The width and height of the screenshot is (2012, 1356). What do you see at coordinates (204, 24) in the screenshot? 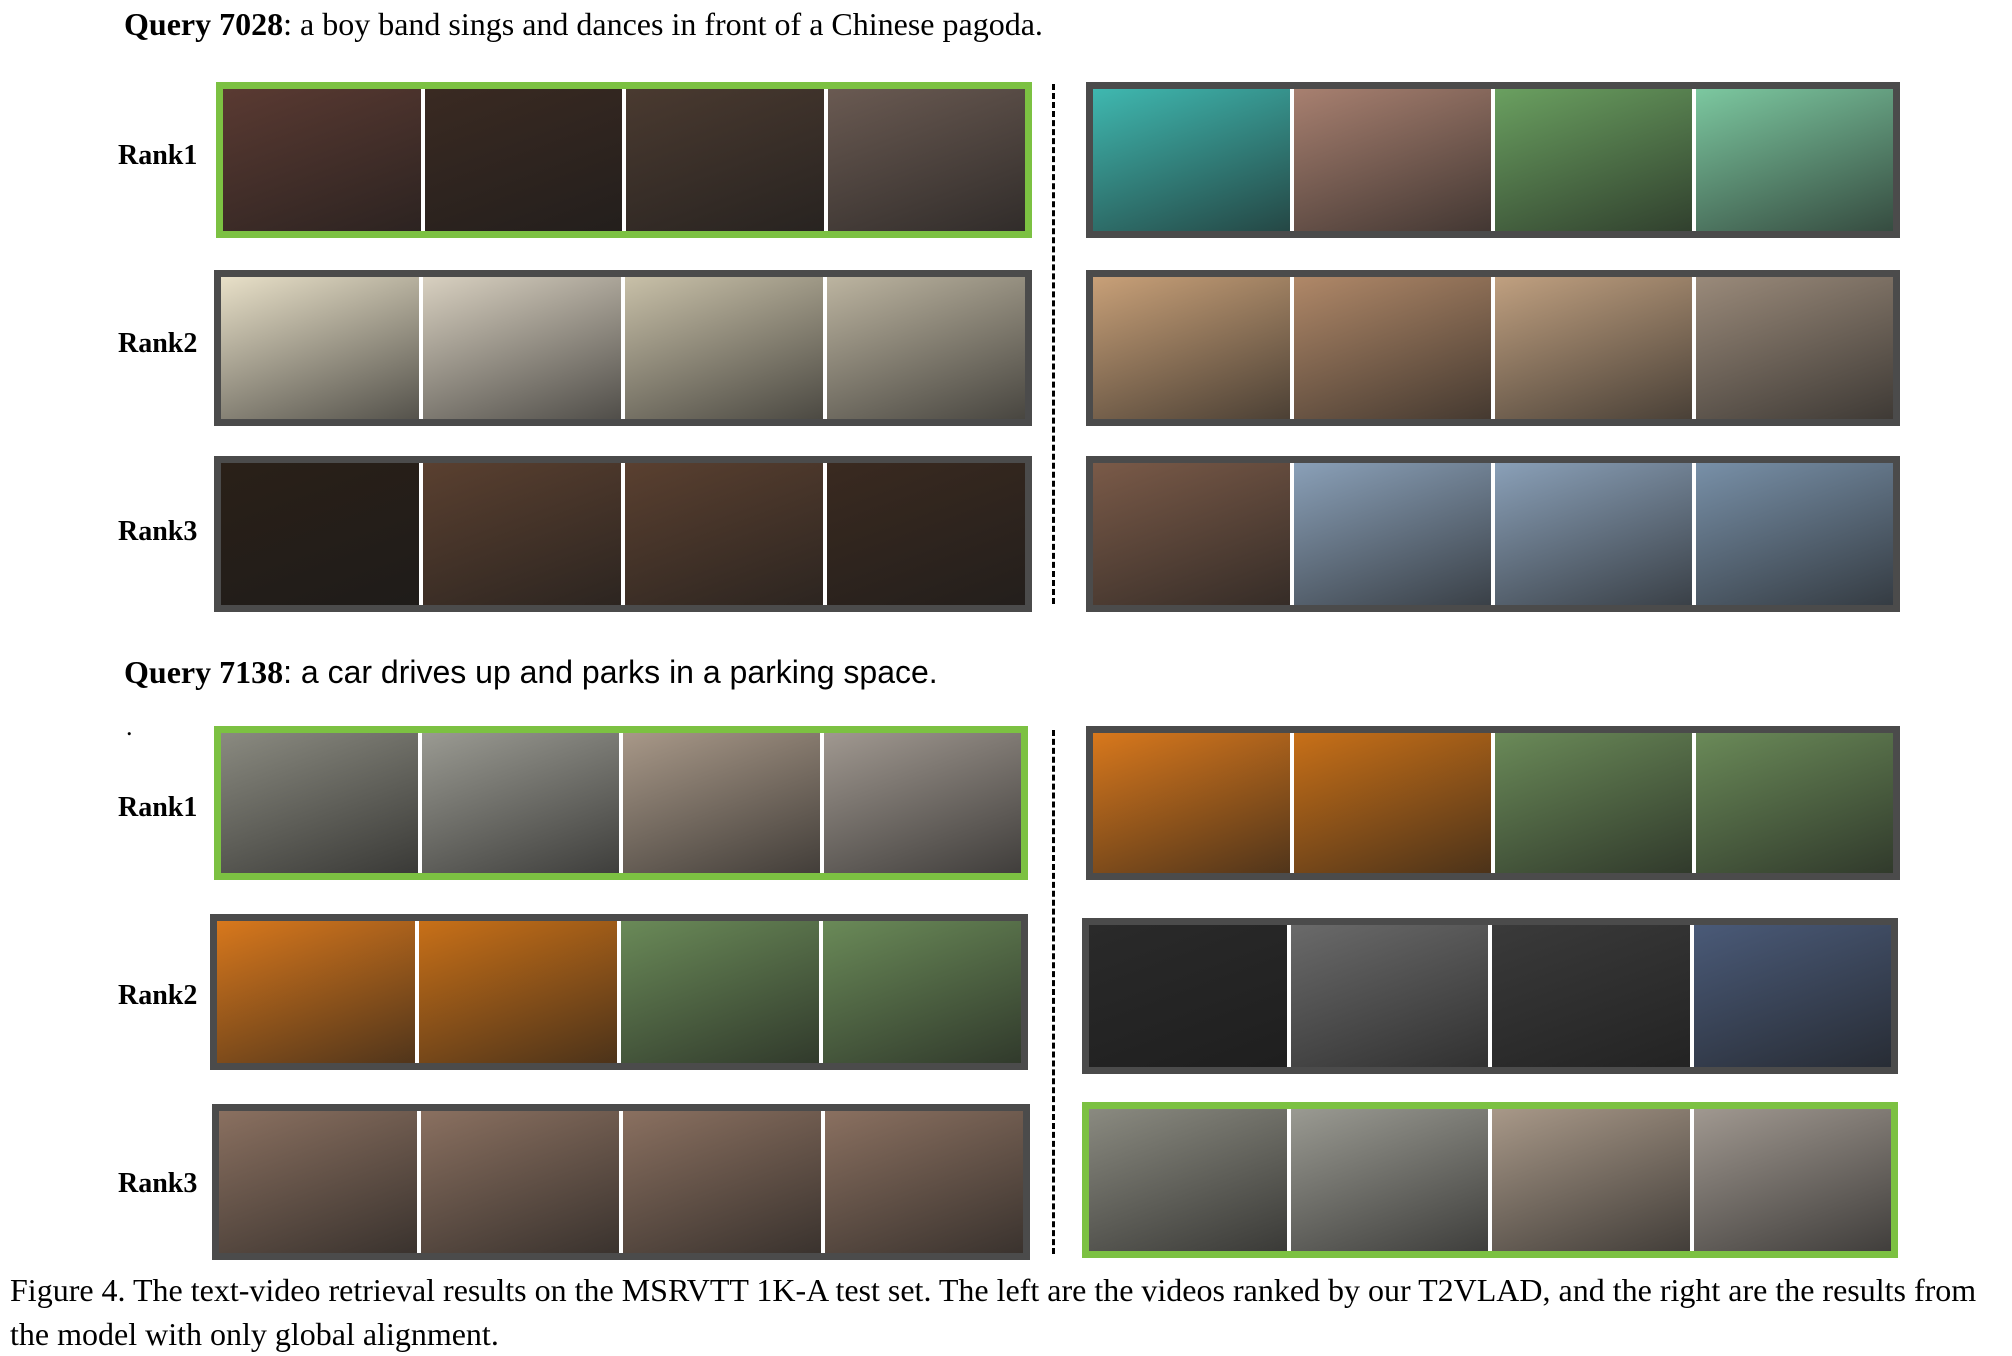
I see `query-id: Query 7028` at bounding box center [204, 24].